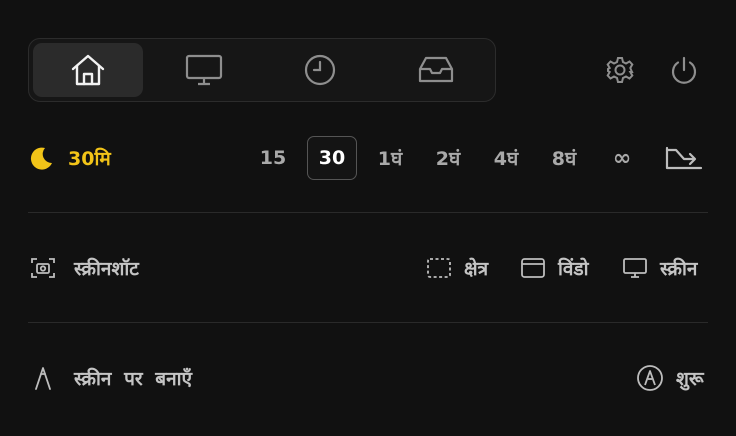 The image size is (736, 436). I want to click on moon-icon, so click(41, 158).